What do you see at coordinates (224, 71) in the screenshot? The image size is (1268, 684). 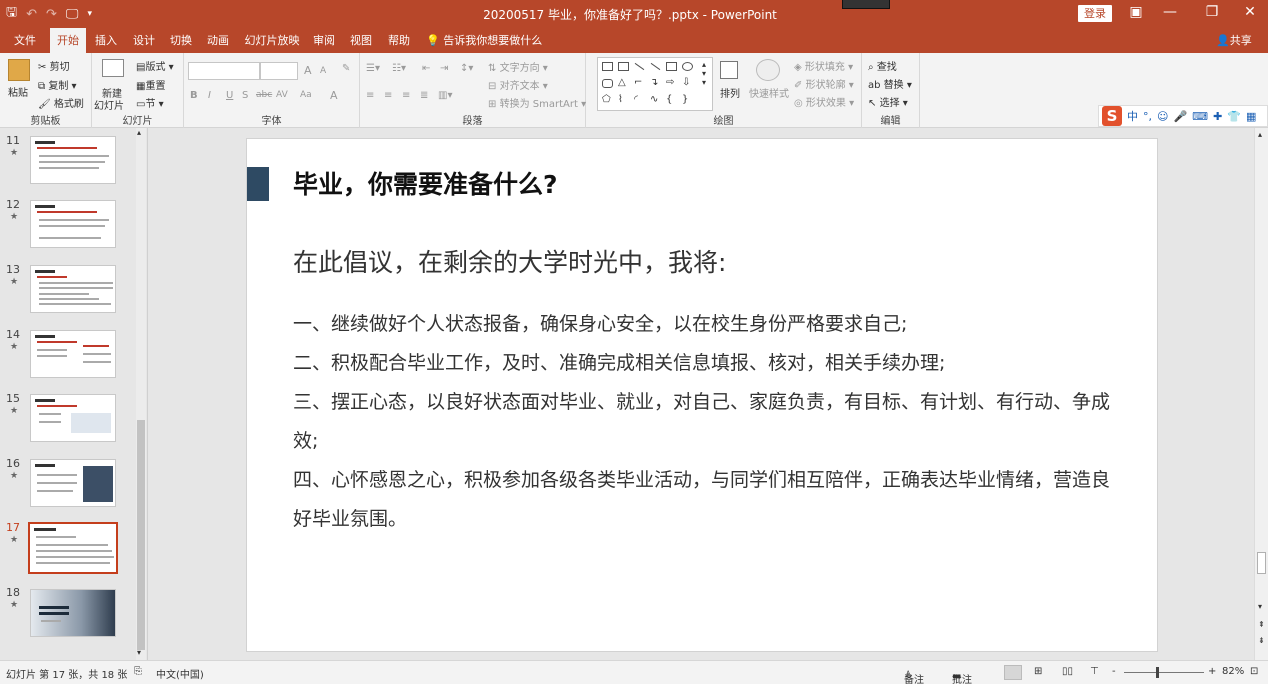 I see `font-name-combo` at bounding box center [224, 71].